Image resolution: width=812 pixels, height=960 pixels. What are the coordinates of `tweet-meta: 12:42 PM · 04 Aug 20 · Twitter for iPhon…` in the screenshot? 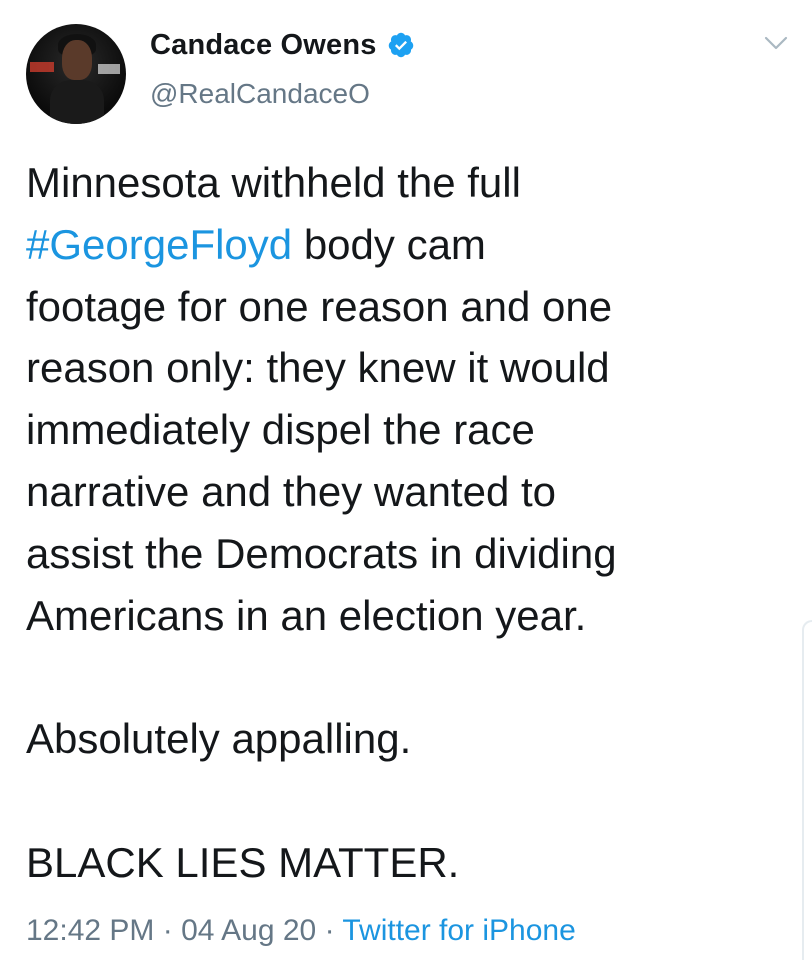 It's located at (301, 931).